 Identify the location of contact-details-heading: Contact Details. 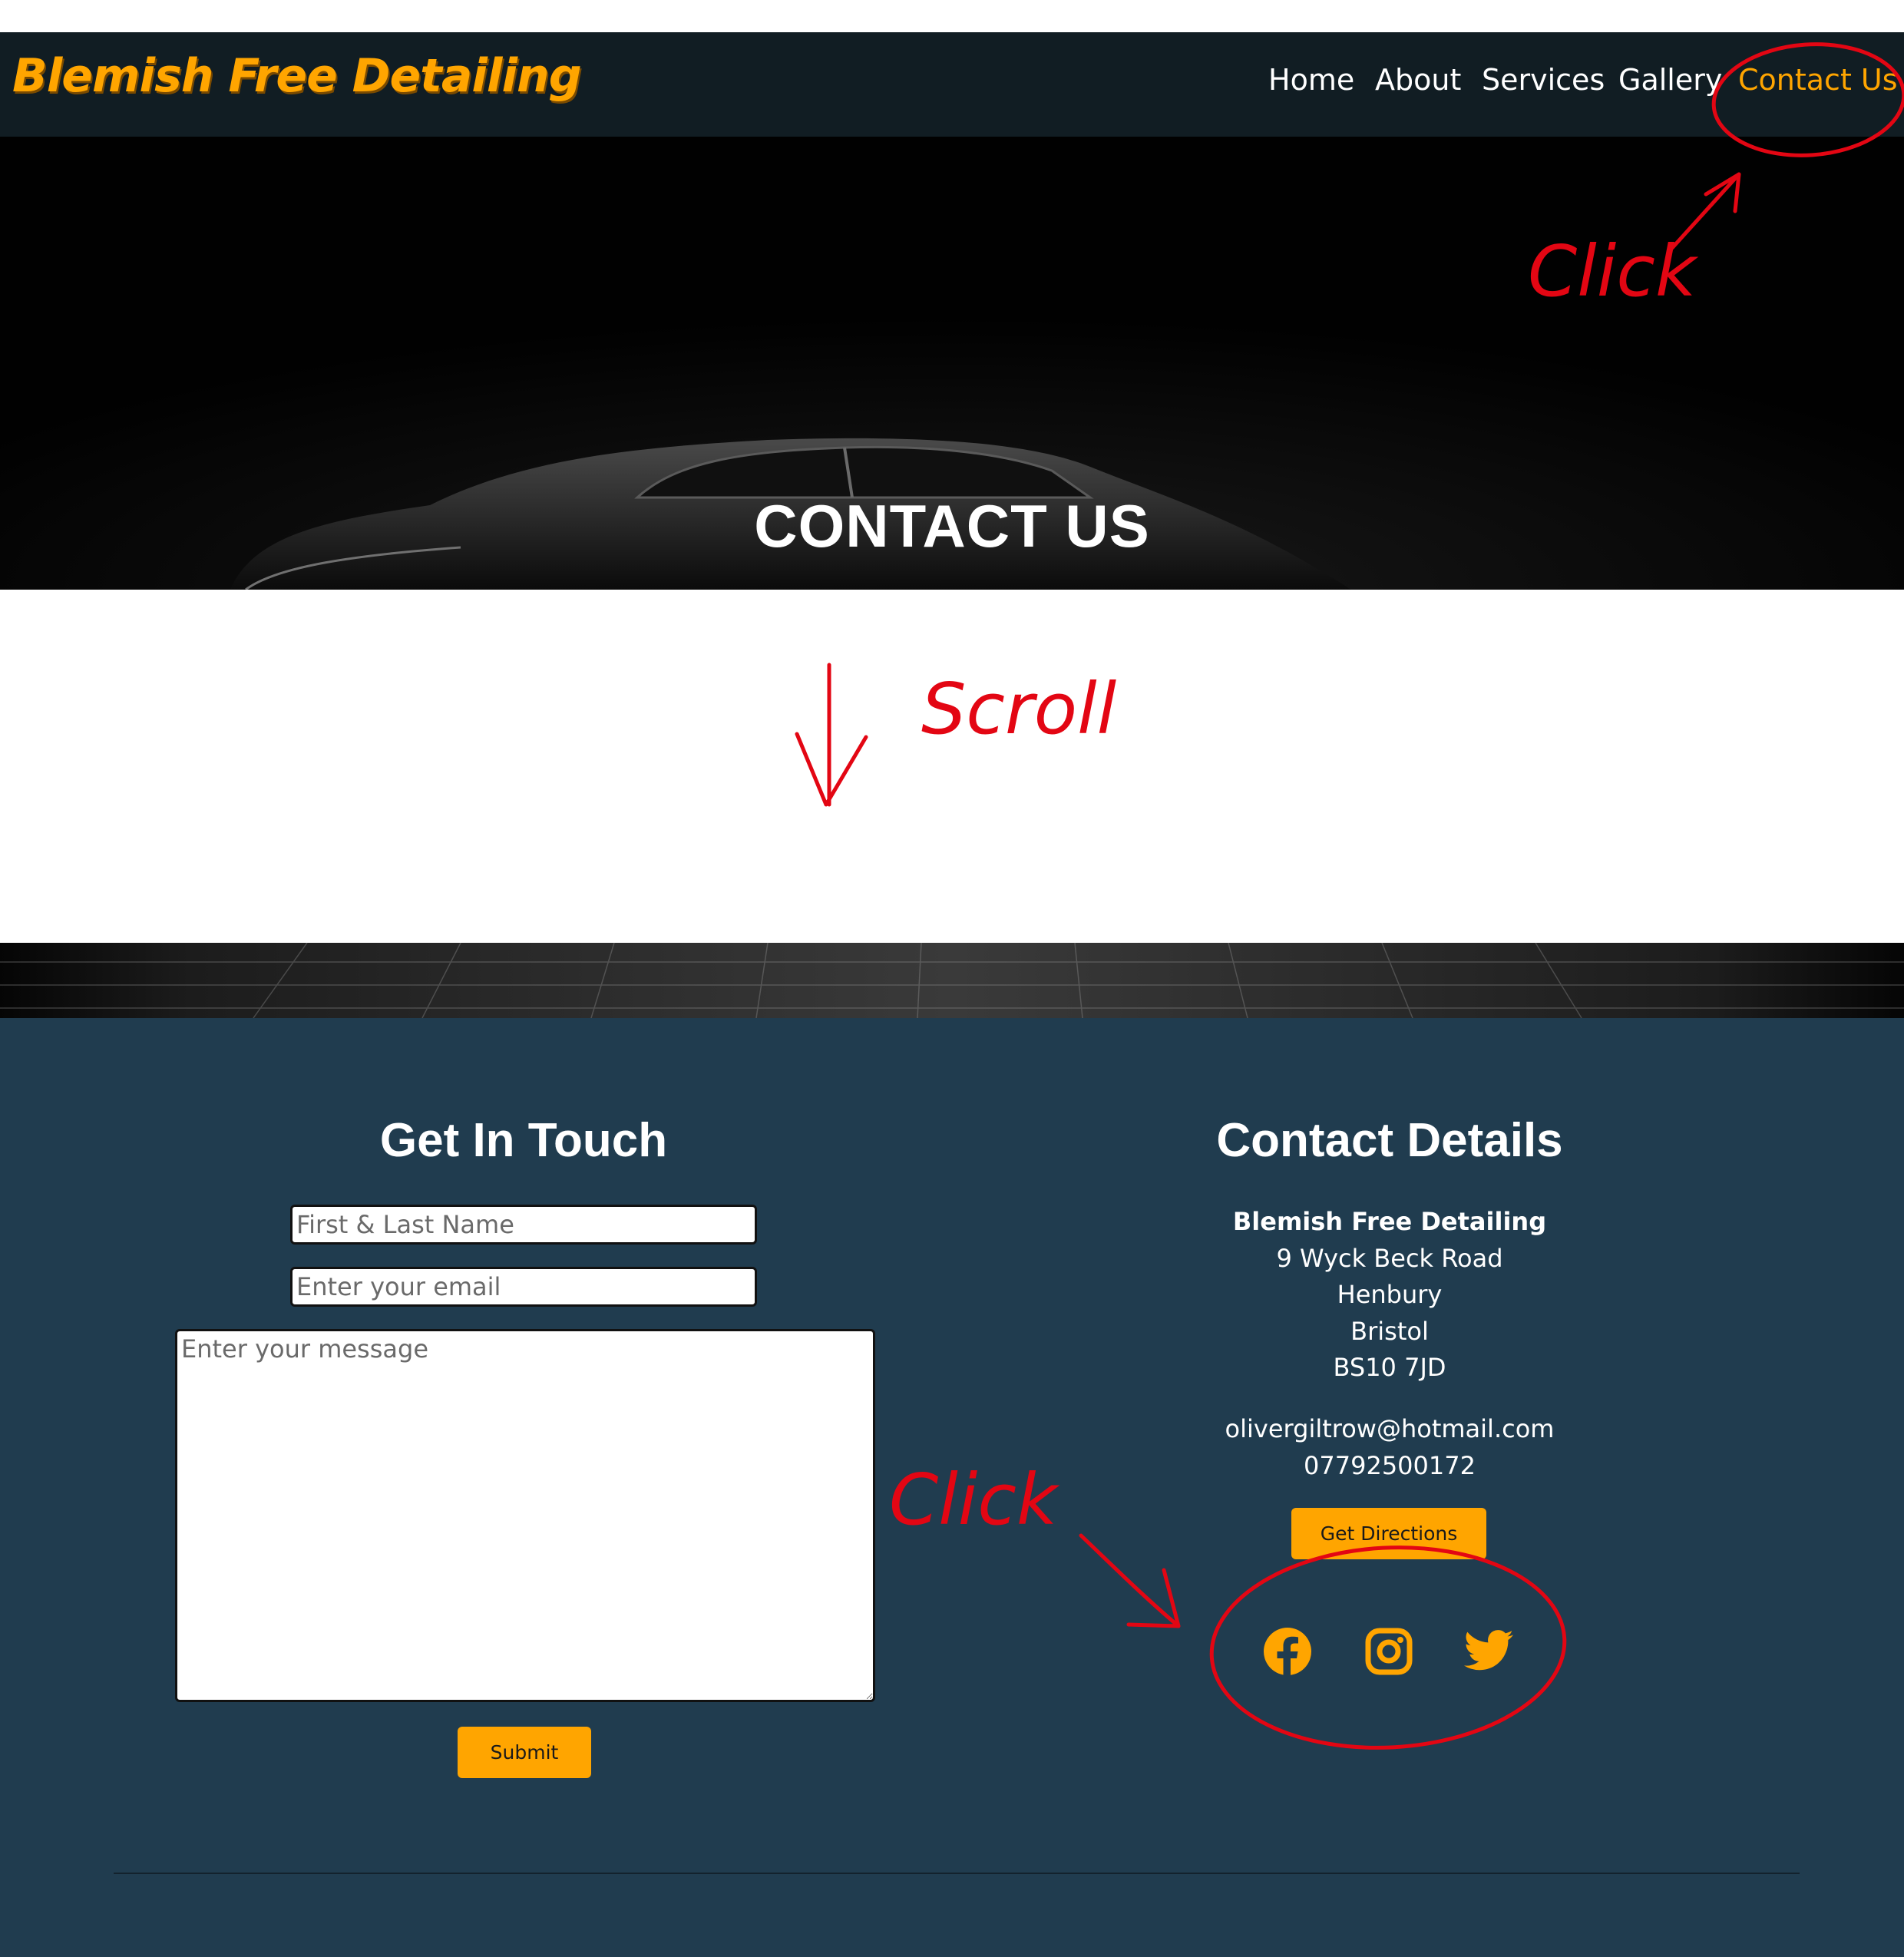
(1389, 1140).